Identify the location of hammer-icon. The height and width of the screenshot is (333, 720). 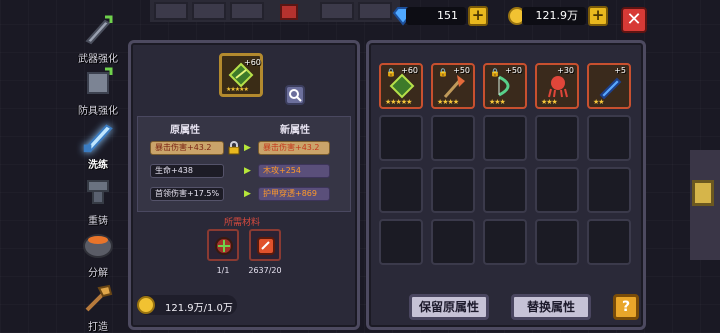
(98, 298).